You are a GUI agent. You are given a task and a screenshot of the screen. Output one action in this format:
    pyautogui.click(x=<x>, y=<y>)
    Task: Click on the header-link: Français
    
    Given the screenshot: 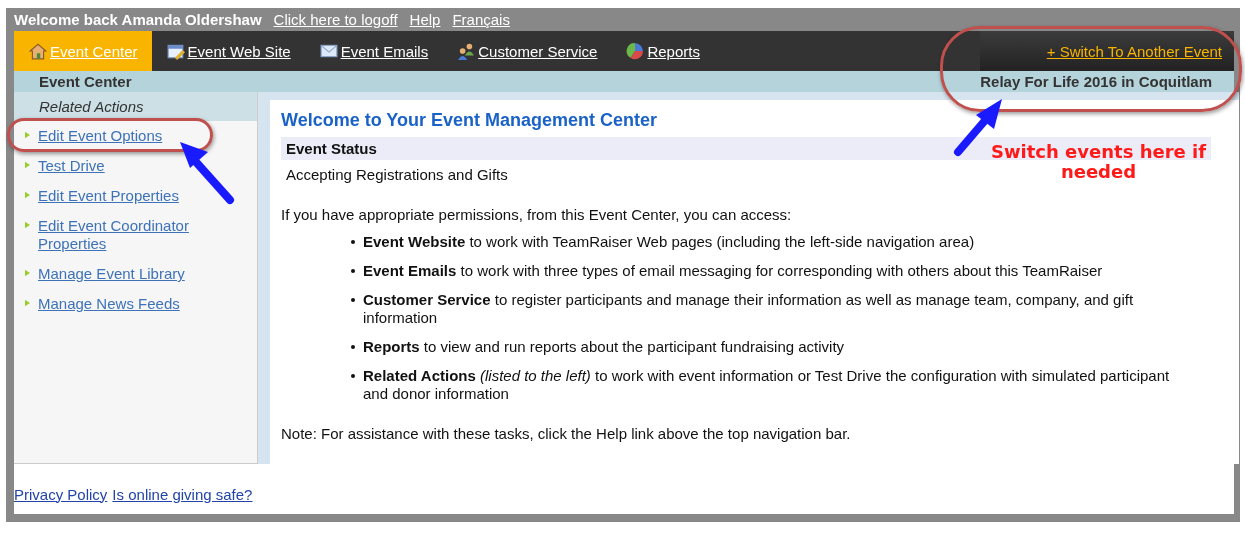 What is the action you would take?
    pyautogui.click(x=481, y=19)
    